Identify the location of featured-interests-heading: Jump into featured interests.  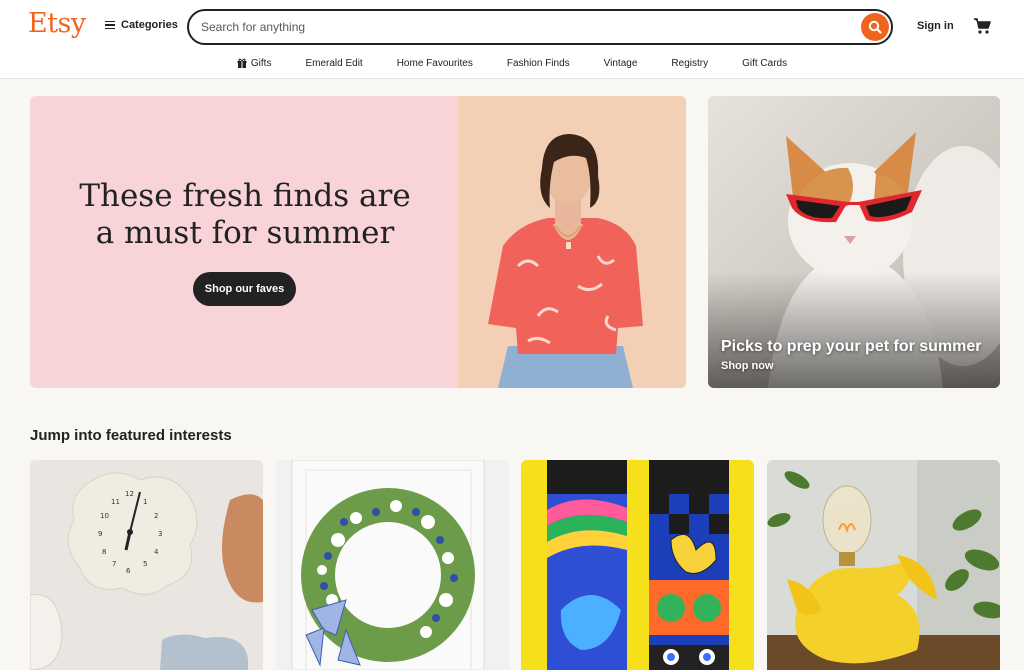
(131, 435).